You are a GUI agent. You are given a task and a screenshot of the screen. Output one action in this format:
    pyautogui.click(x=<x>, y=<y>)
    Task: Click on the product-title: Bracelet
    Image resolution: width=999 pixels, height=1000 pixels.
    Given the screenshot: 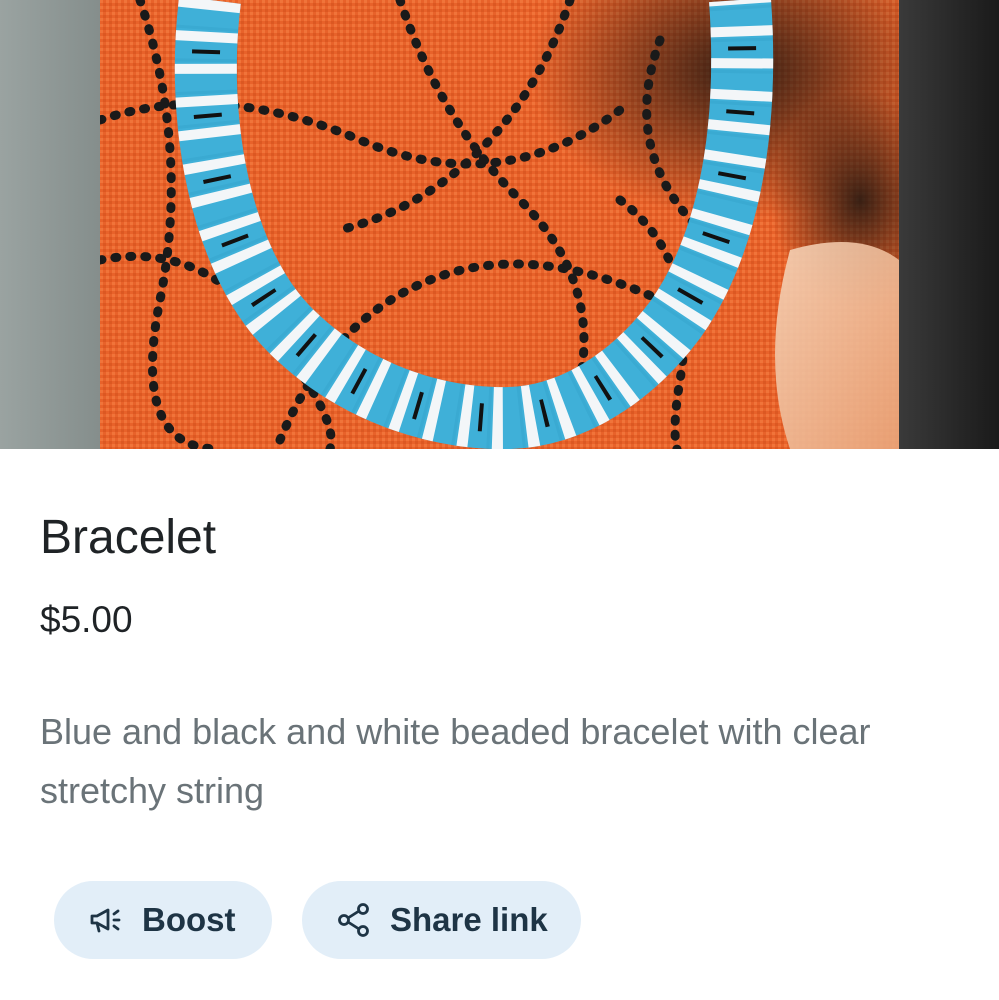 What is the action you would take?
    pyautogui.click(x=128, y=537)
    